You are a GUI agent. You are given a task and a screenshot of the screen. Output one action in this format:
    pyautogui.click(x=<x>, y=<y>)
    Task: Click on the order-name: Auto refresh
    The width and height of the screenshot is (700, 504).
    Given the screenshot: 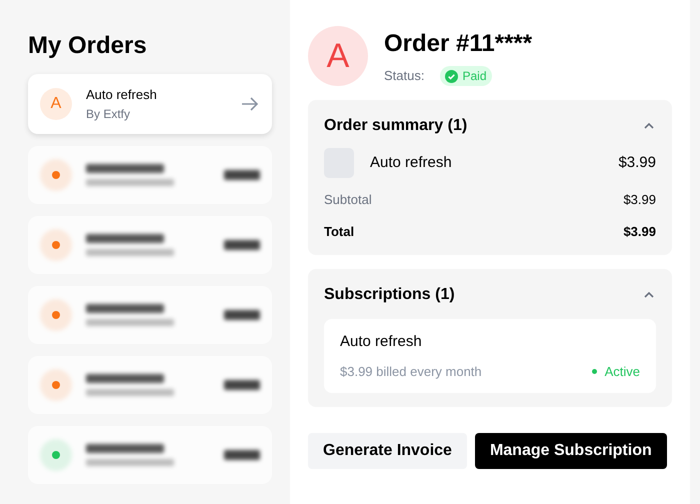 What is the action you would take?
    pyautogui.click(x=122, y=95)
    